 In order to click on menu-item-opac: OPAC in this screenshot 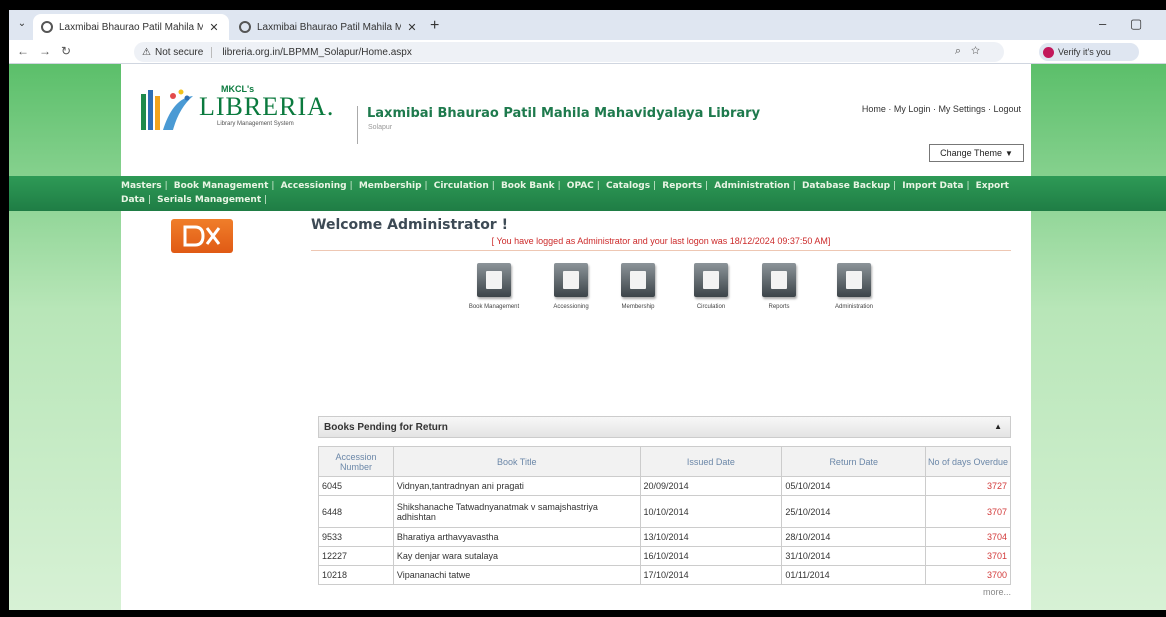, I will do `click(580, 186)`.